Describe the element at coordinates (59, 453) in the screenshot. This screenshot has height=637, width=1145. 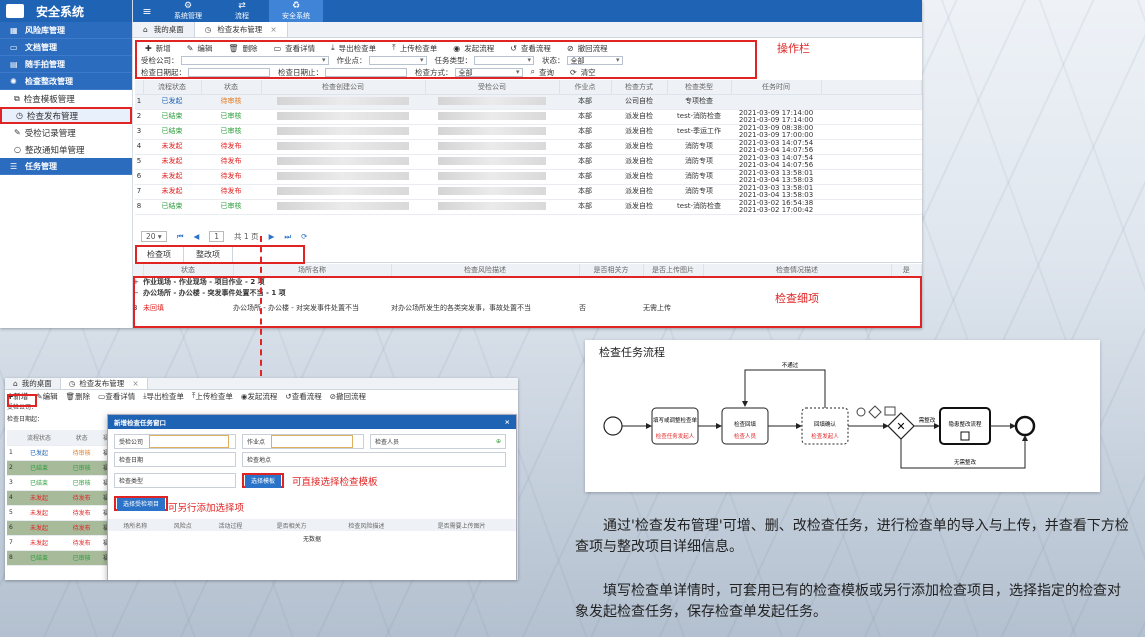
I see `table-row: 1 已发起 待审核福` at that location.